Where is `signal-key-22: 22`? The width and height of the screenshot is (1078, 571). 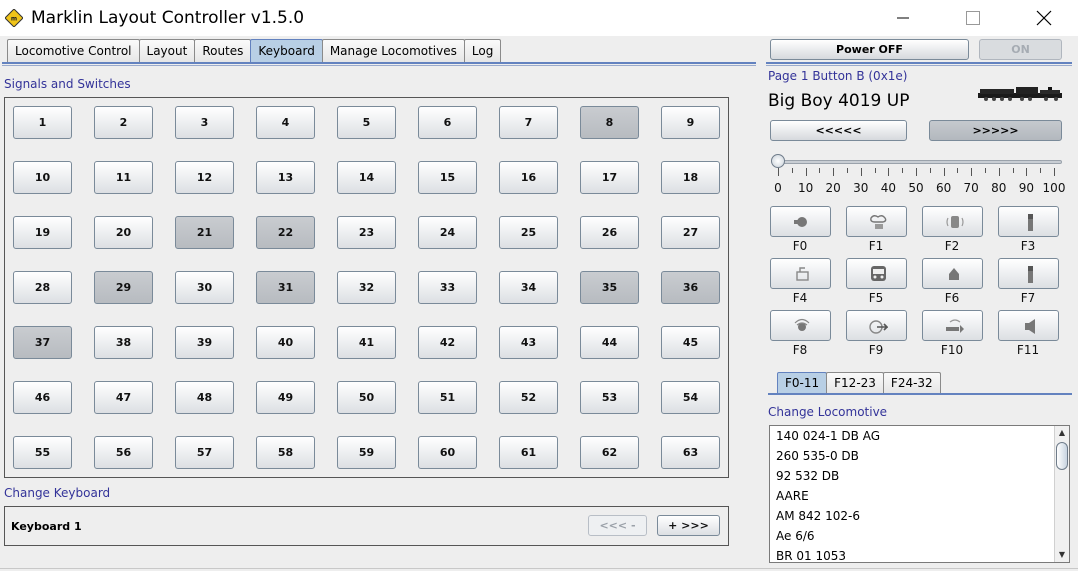 signal-key-22: 22 is located at coordinates (285, 232).